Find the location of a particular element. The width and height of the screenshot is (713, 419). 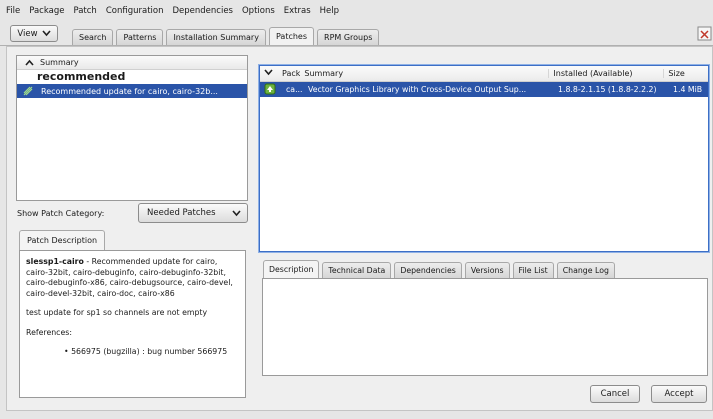

tab-change-log: Change Log is located at coordinates (585, 270).